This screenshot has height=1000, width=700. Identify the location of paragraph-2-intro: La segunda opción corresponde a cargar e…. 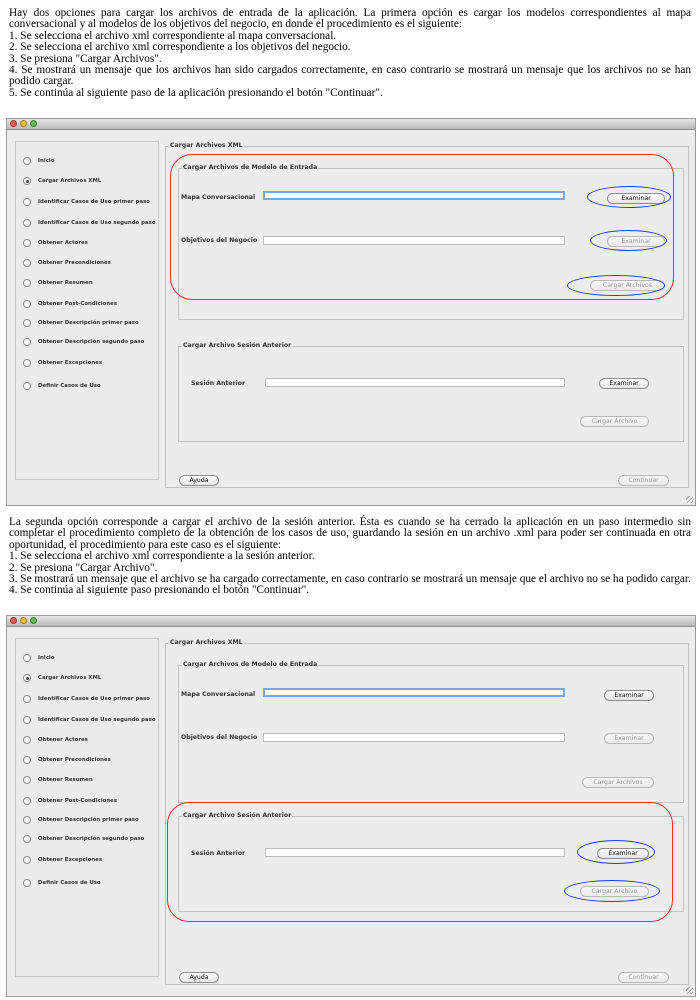
(350, 533).